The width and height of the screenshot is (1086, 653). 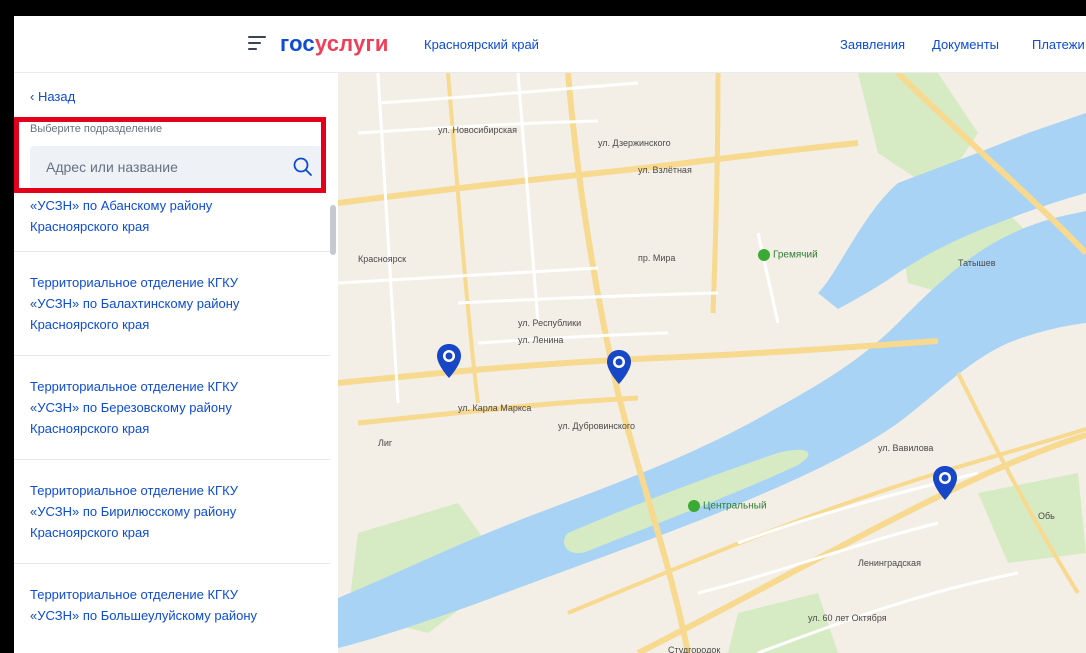 What do you see at coordinates (694, 649) in the screenshot?
I see `map-street-label: Студгородок` at bounding box center [694, 649].